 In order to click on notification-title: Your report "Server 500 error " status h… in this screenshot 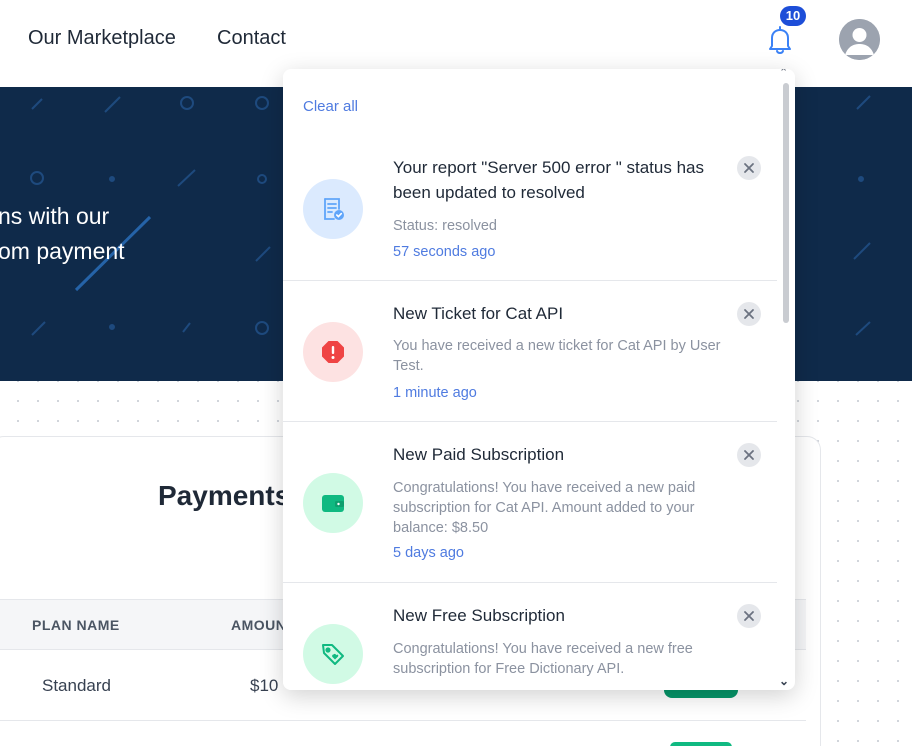, I will do `click(548, 180)`.